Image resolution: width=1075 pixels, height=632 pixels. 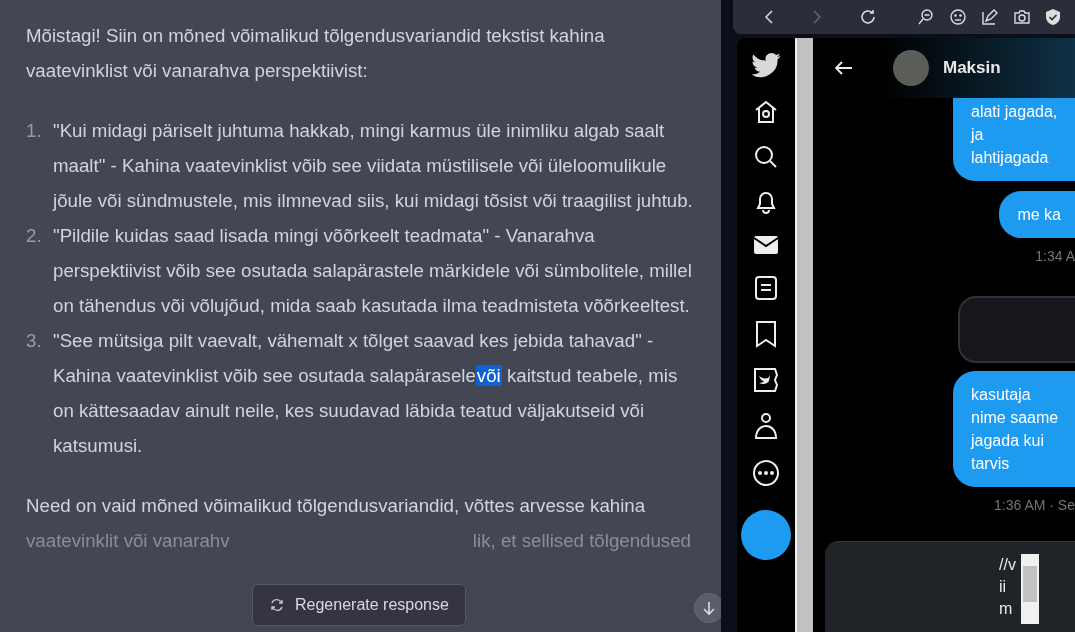 I want to click on compose-button, so click(x=766, y=535).